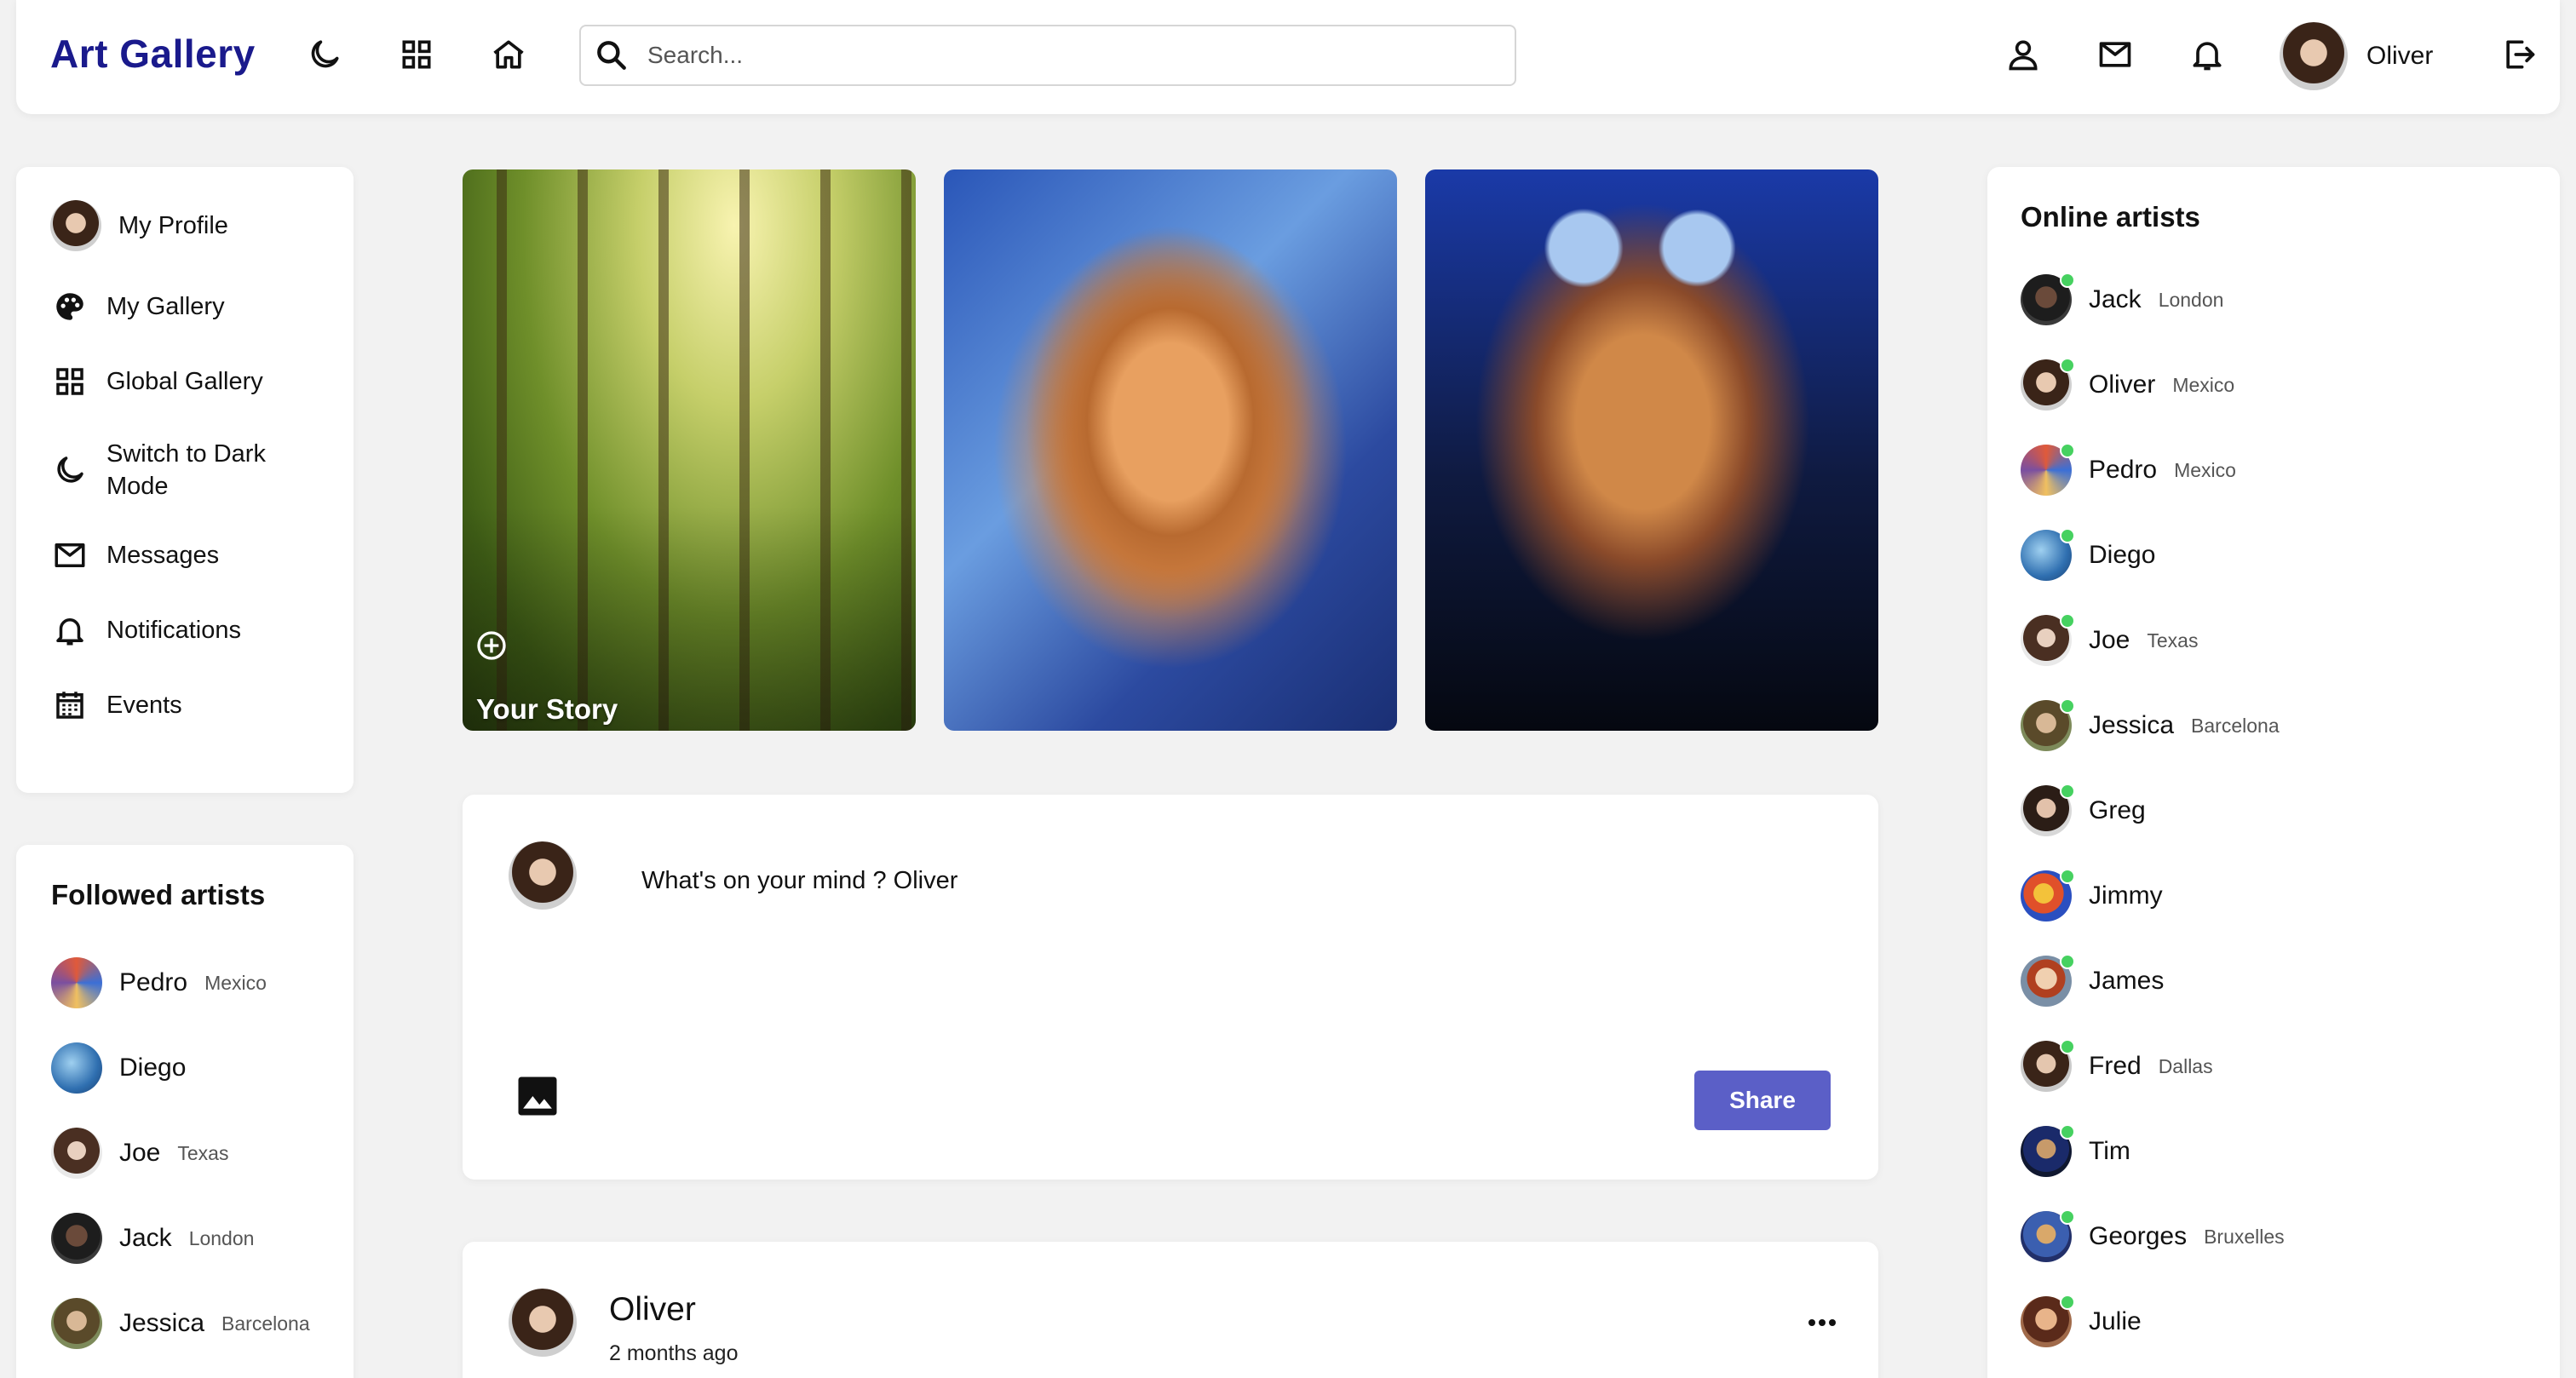 The width and height of the screenshot is (2576, 1378). Describe the element at coordinates (2075, 1151) in the screenshot. I see `online-artist-item: Tim` at that location.